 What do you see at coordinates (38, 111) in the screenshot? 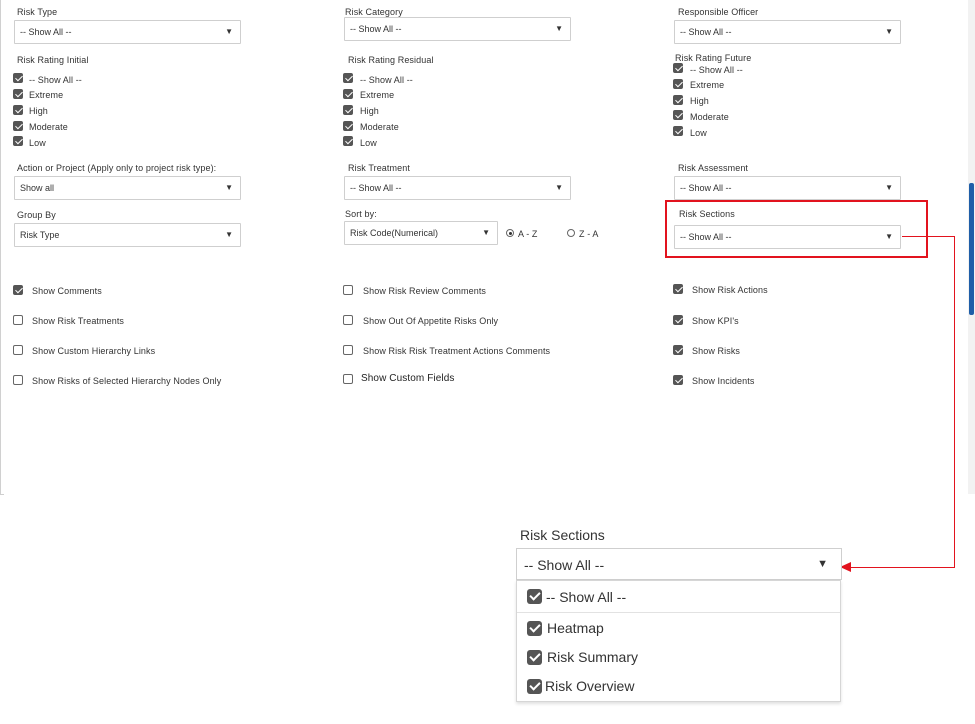
I see `rating-initial-high-label: High` at bounding box center [38, 111].